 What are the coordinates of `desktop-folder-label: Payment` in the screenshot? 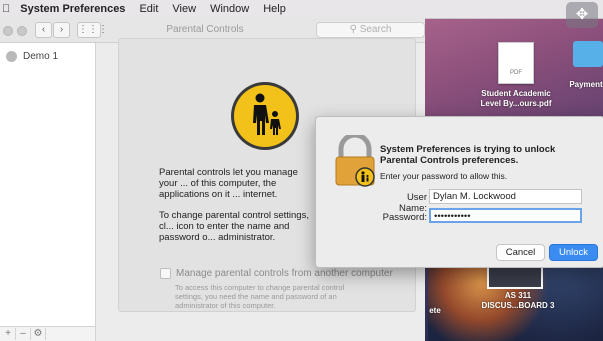 It's located at (584, 85).